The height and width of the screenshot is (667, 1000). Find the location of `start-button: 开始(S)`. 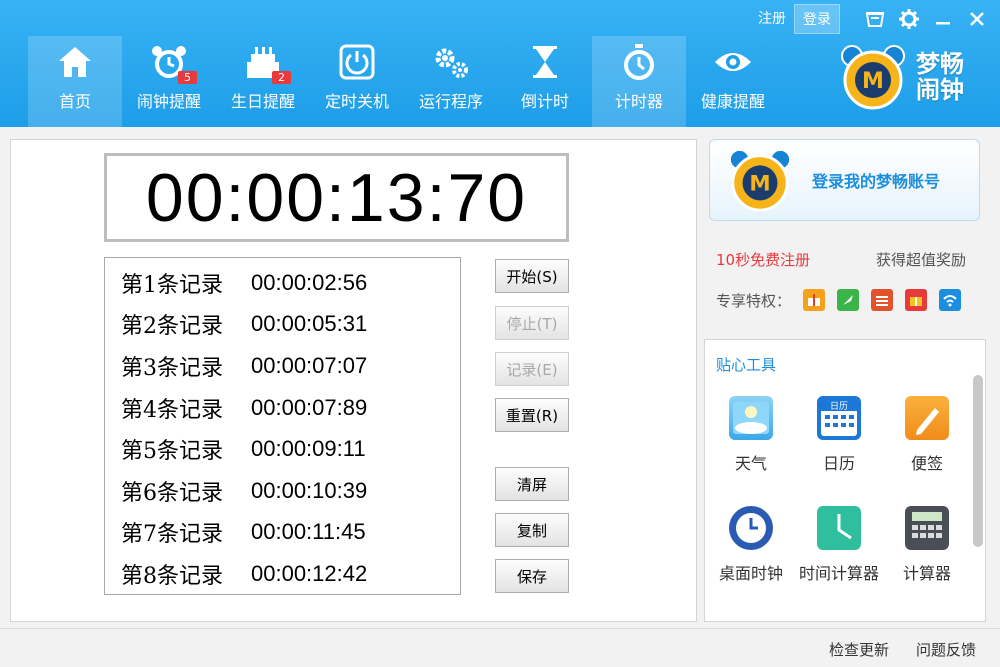

start-button: 开始(S) is located at coordinates (532, 276).